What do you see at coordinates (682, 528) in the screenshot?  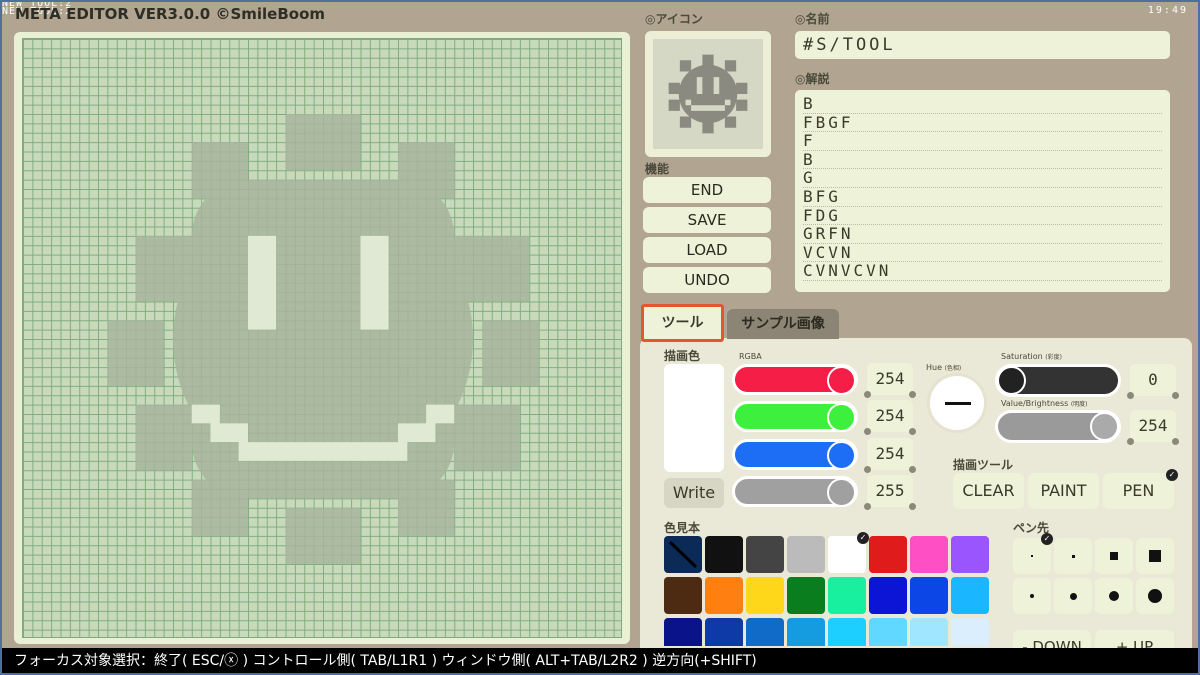 I see `palette-label: 色見本` at bounding box center [682, 528].